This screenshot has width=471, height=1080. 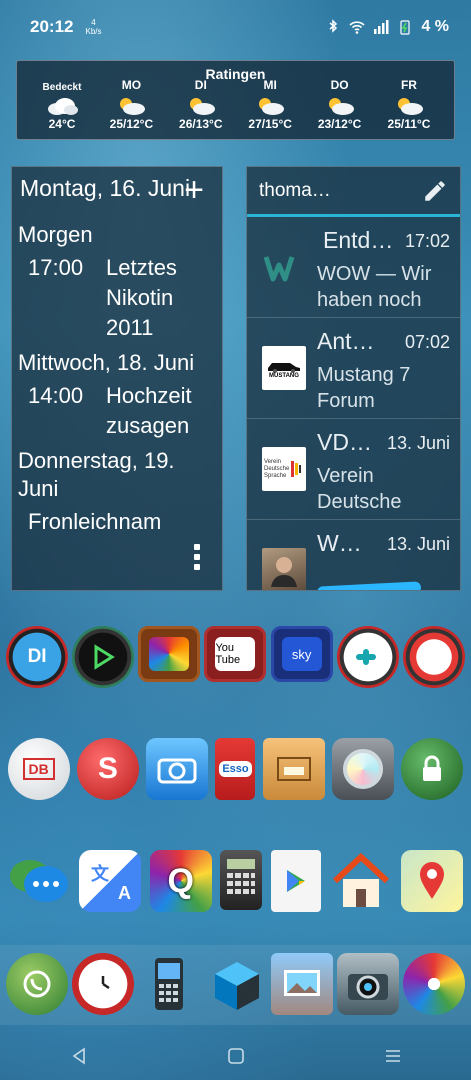 I want to click on app-icon-quiz: Q, so click(x=180, y=881).